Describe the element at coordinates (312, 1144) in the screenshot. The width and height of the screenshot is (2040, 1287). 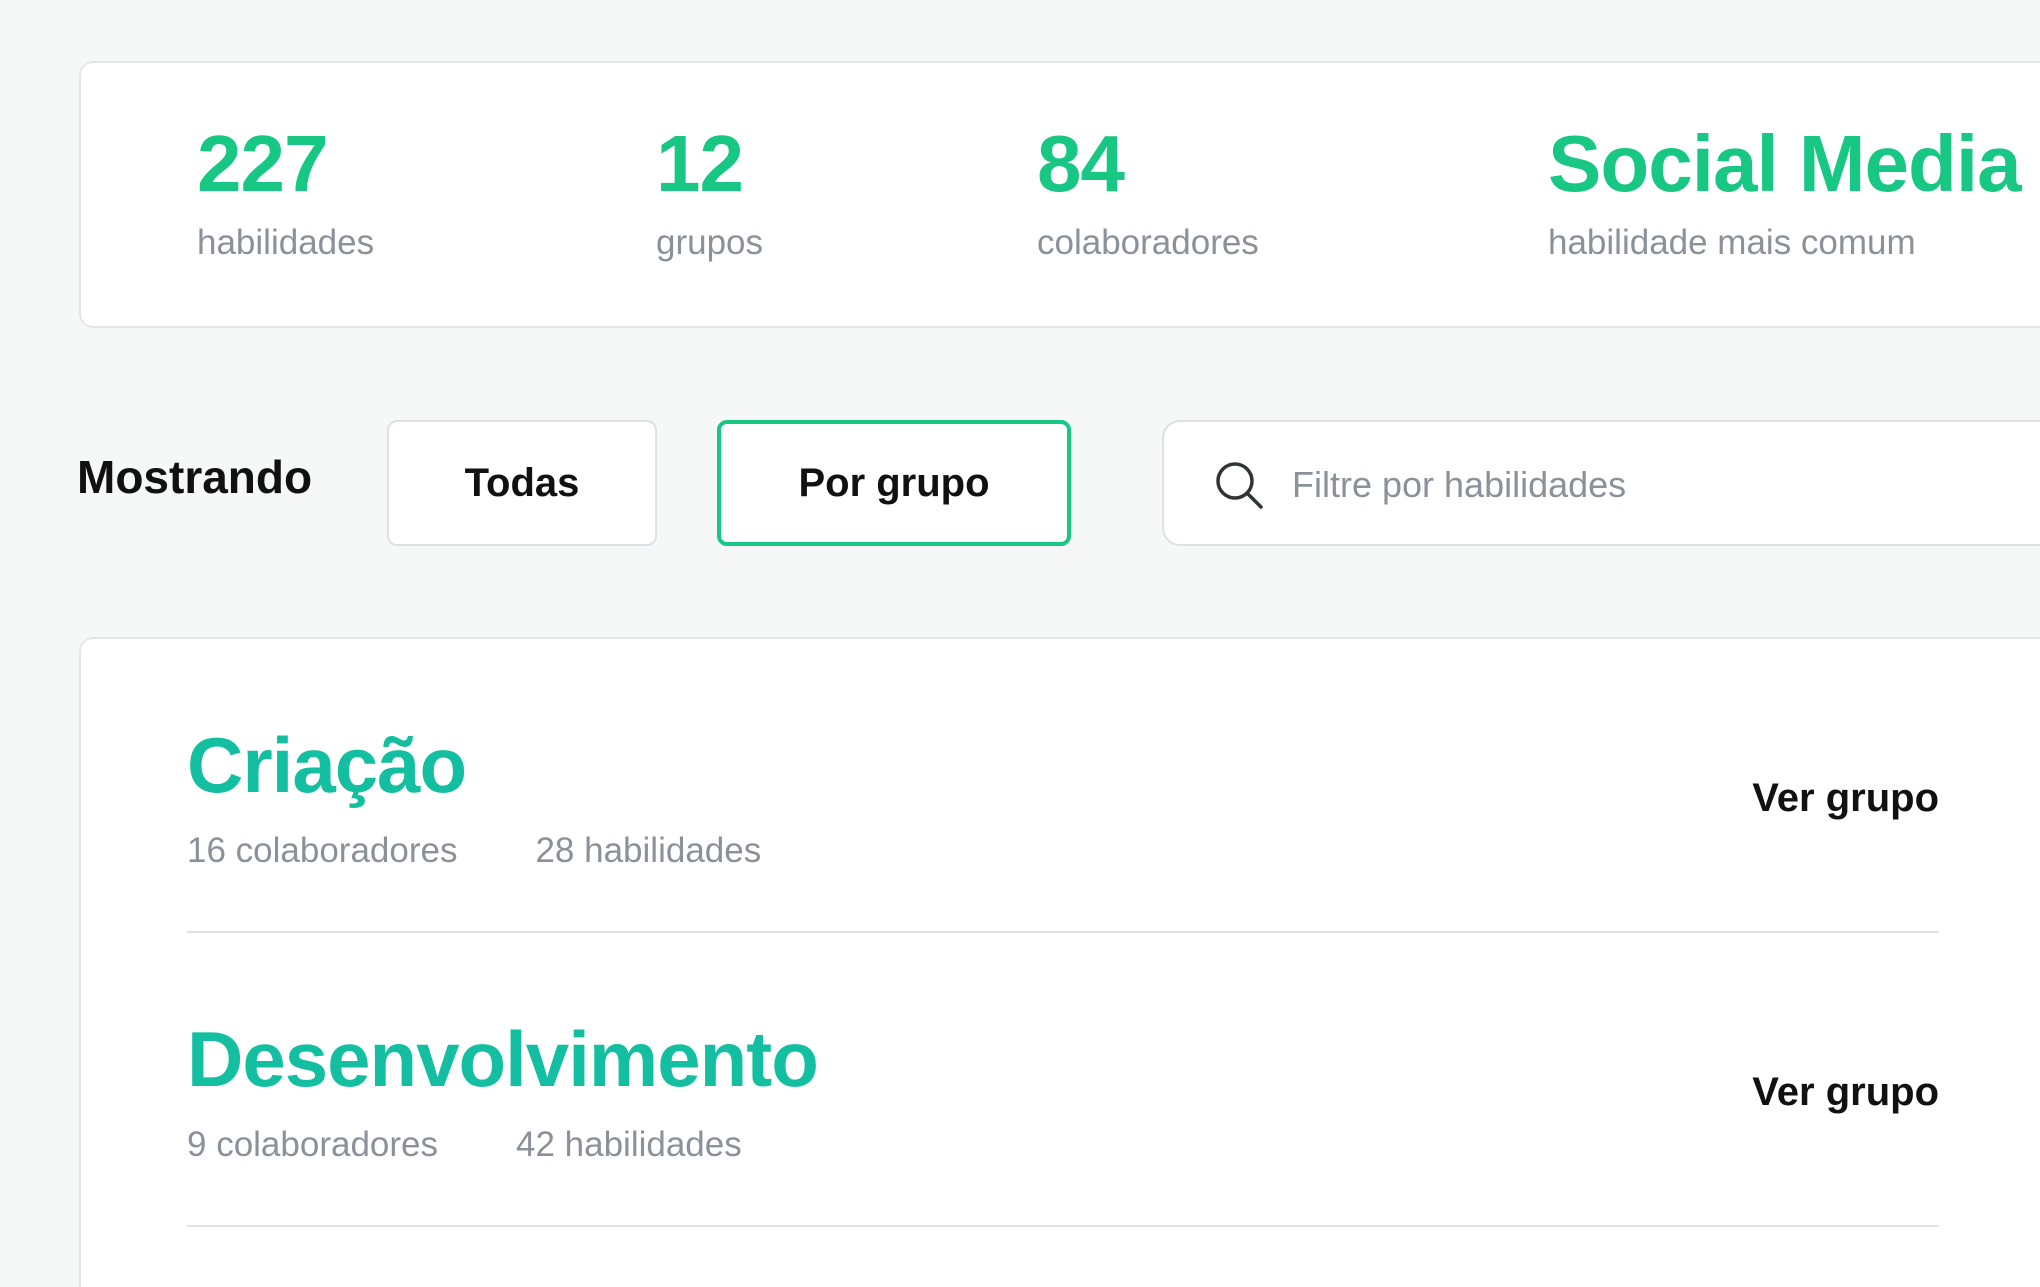
I see `group-collaborators-count: 9 colaboradores` at that location.